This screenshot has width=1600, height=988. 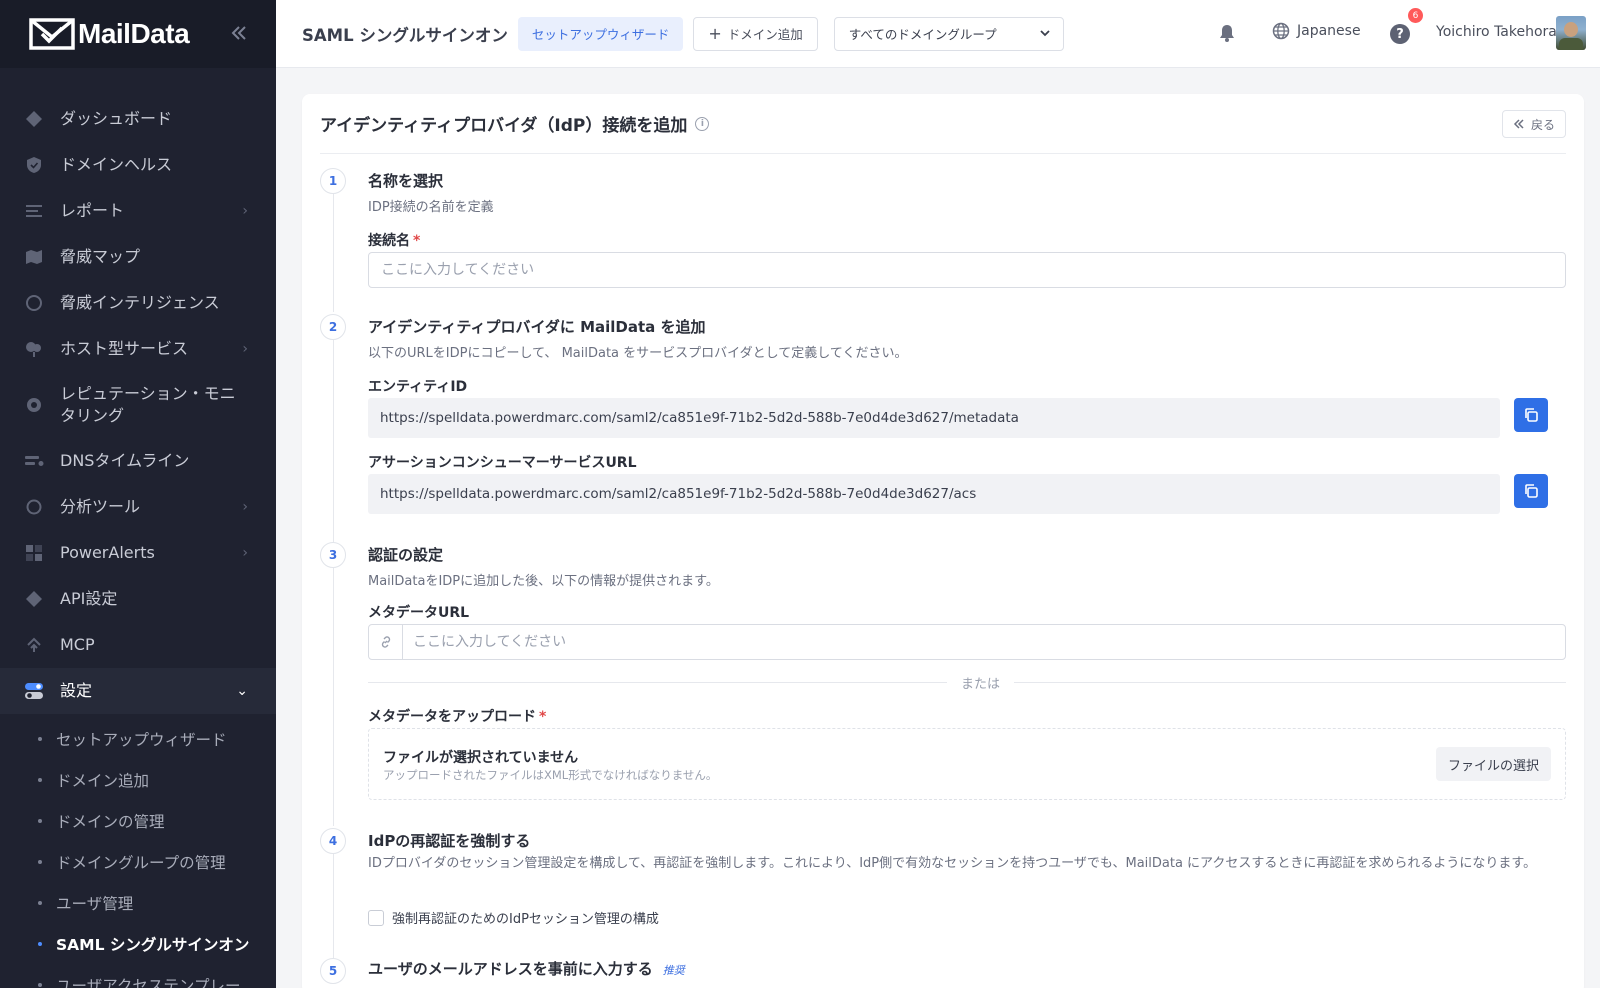 I want to click on plus-icon: +, so click(x=715, y=33).